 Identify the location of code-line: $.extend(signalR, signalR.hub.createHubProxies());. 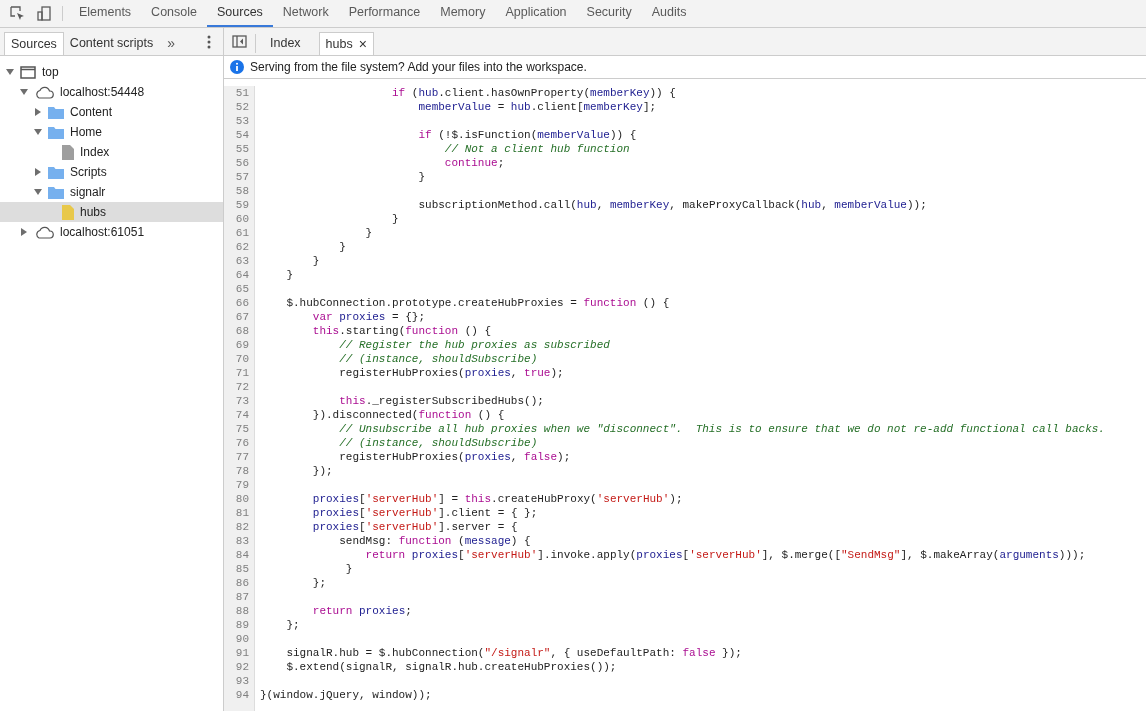
(451, 667).